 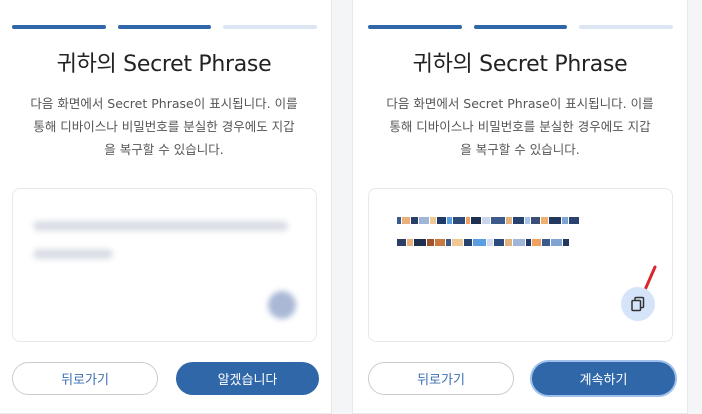 What do you see at coordinates (282, 305) in the screenshot?
I see `blurred-copy-icon` at bounding box center [282, 305].